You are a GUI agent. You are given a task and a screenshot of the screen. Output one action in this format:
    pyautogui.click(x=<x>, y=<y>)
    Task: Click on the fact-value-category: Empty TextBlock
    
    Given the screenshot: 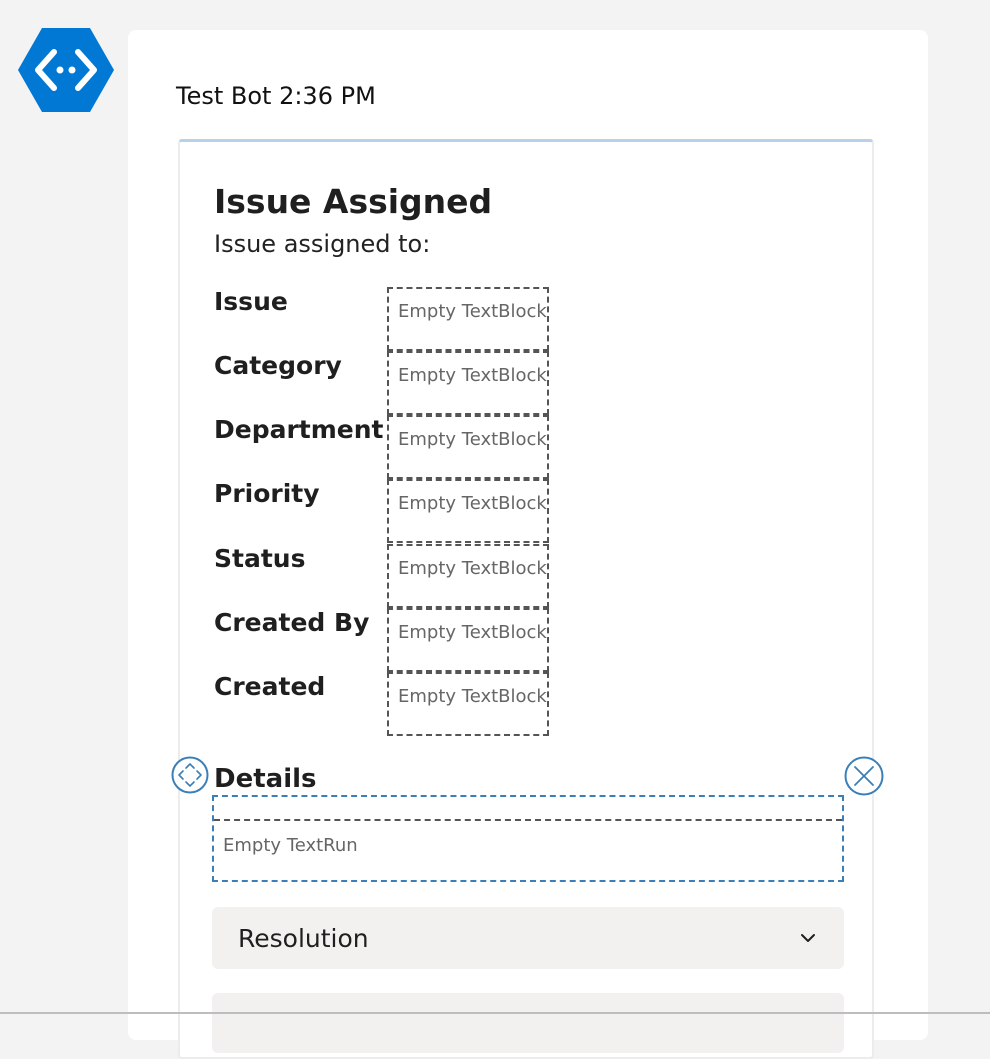 What is the action you would take?
    pyautogui.click(x=468, y=383)
    